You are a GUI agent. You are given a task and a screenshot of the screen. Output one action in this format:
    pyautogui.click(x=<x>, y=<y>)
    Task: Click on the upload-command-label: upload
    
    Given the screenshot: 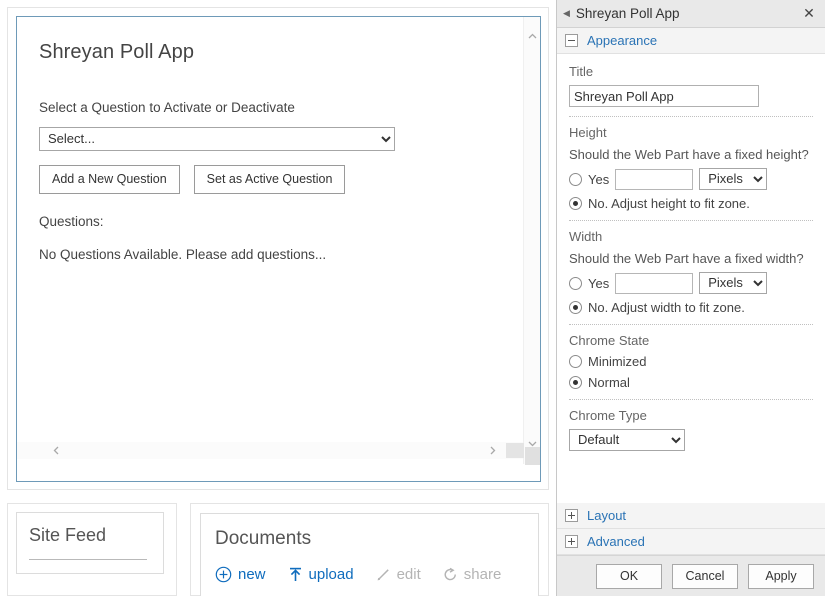 What is the action you would take?
    pyautogui.click(x=331, y=574)
    